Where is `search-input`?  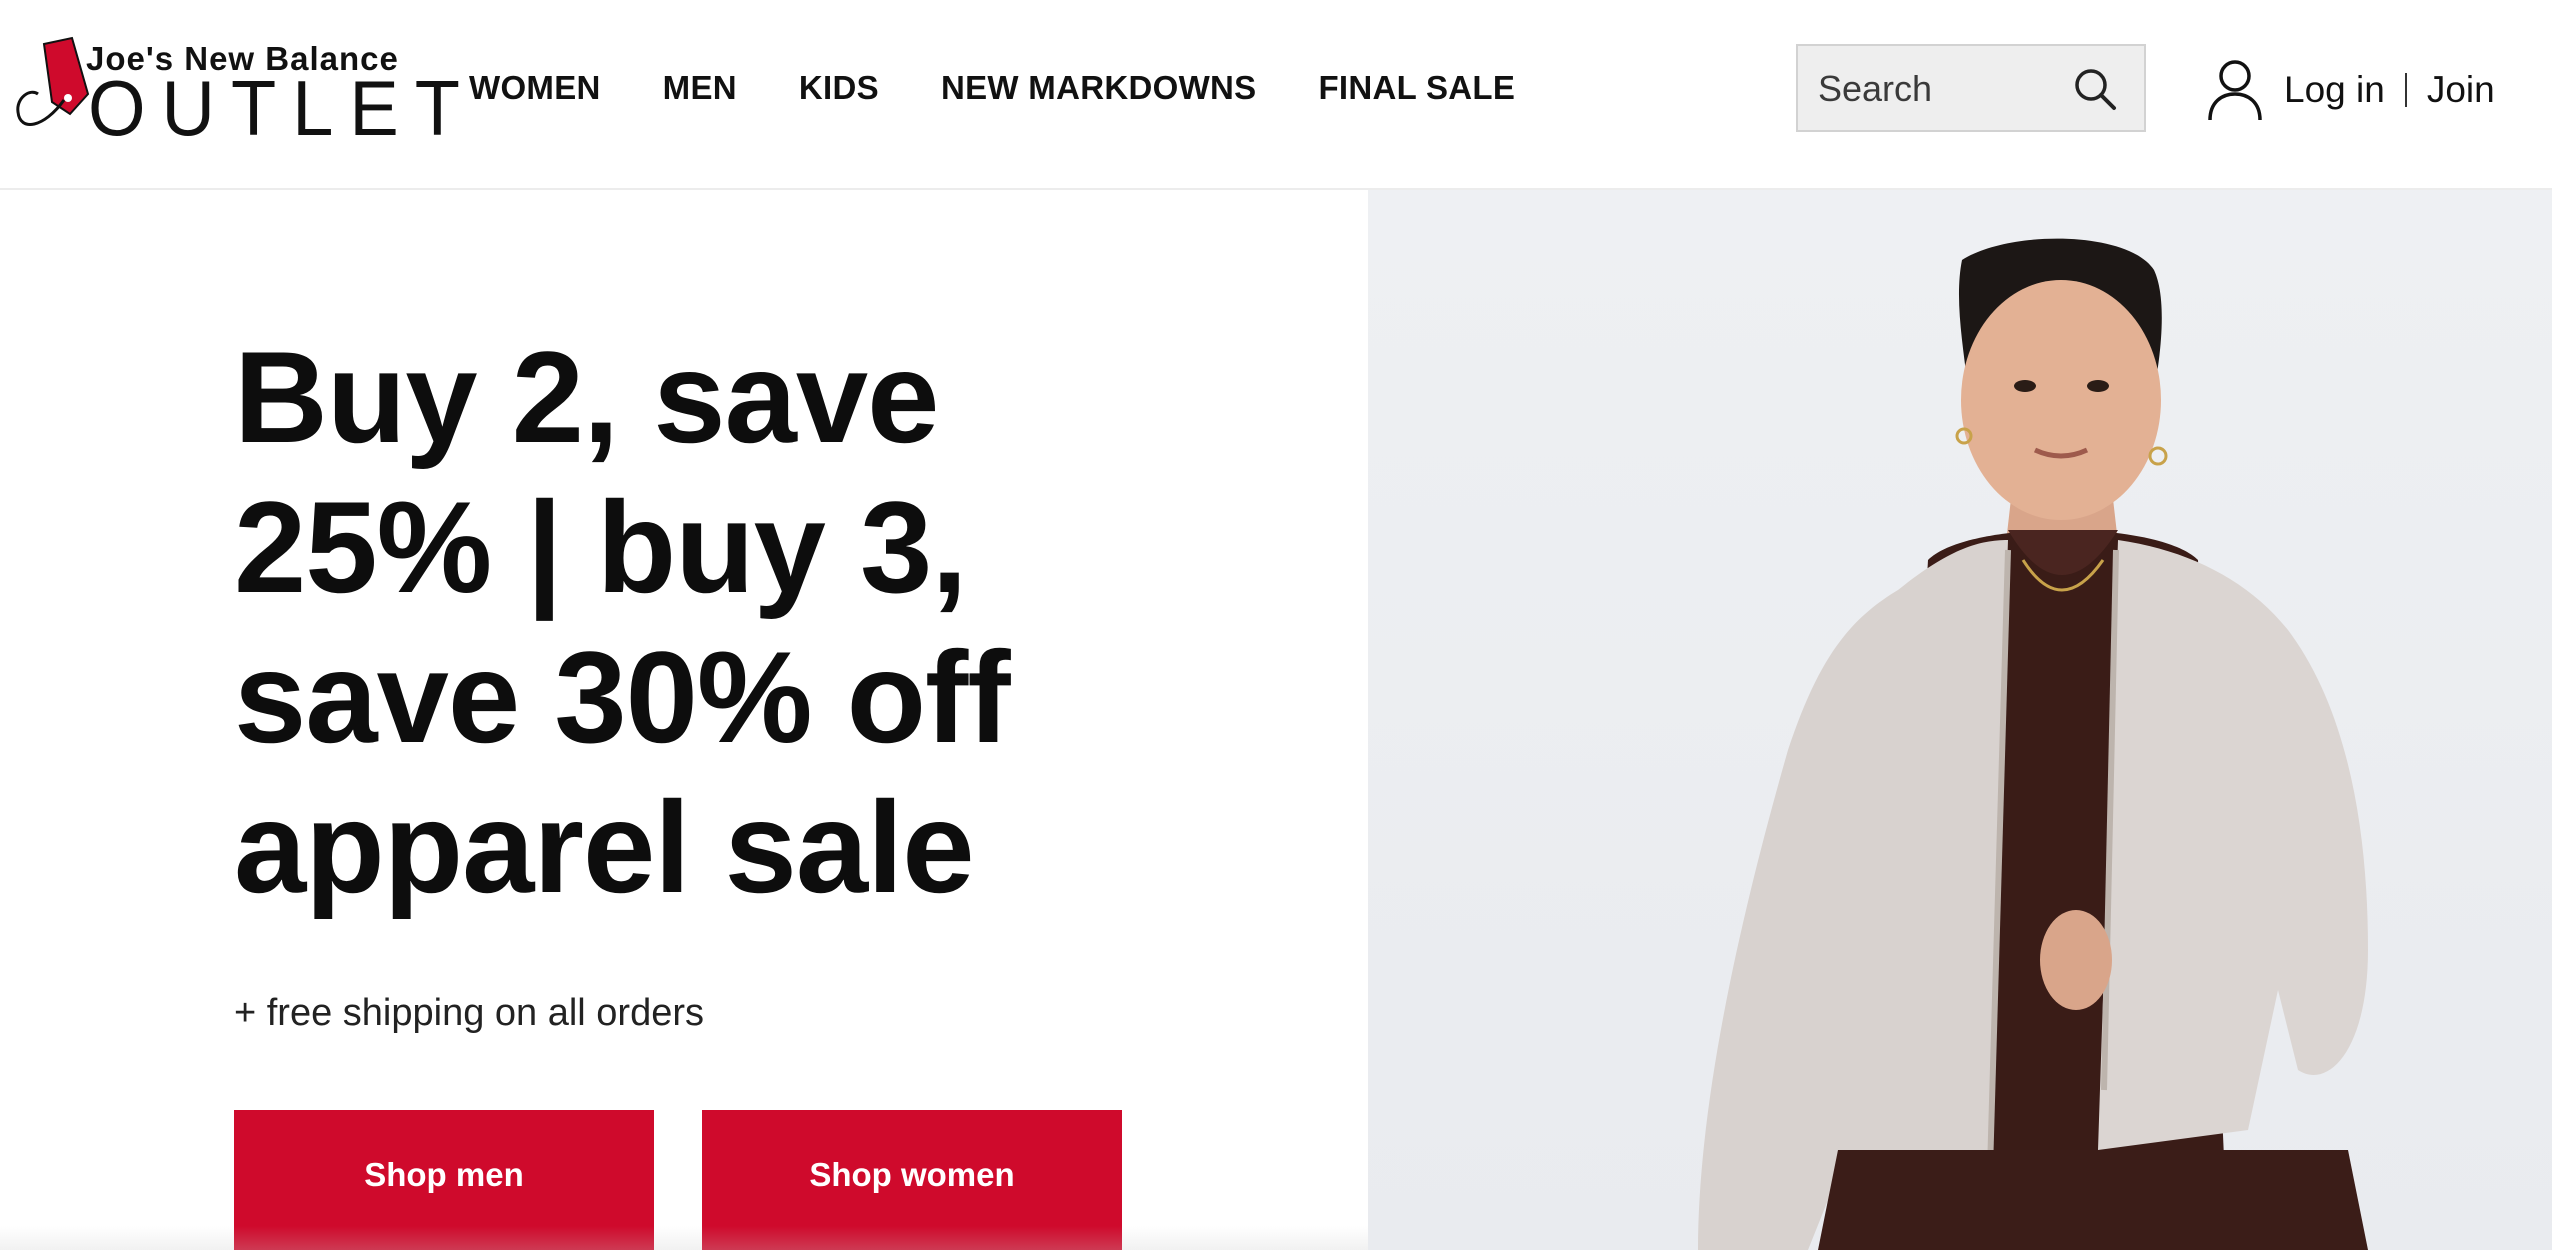
search-input is located at coordinates (1943, 89).